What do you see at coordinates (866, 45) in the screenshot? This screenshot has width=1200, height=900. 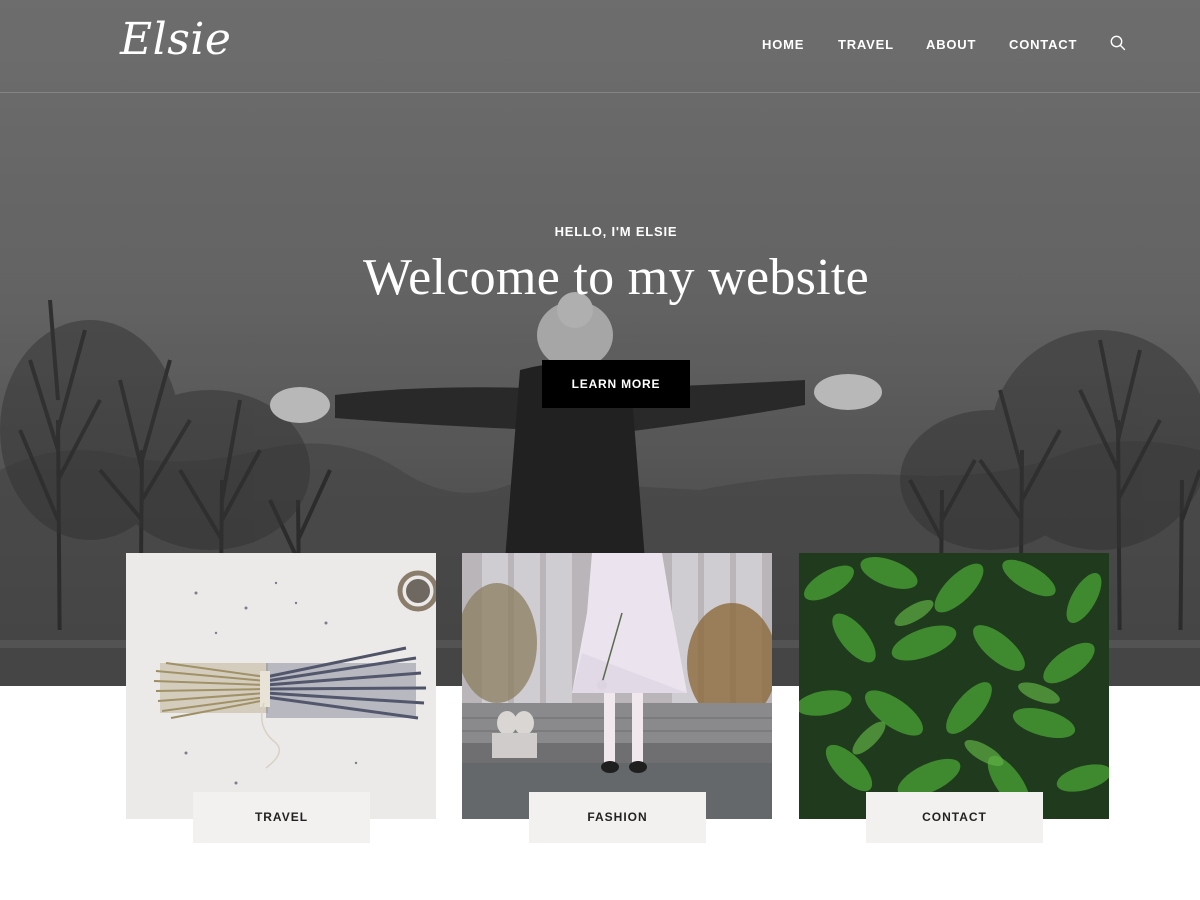 I see `nav-item-travel: TRAVEL` at bounding box center [866, 45].